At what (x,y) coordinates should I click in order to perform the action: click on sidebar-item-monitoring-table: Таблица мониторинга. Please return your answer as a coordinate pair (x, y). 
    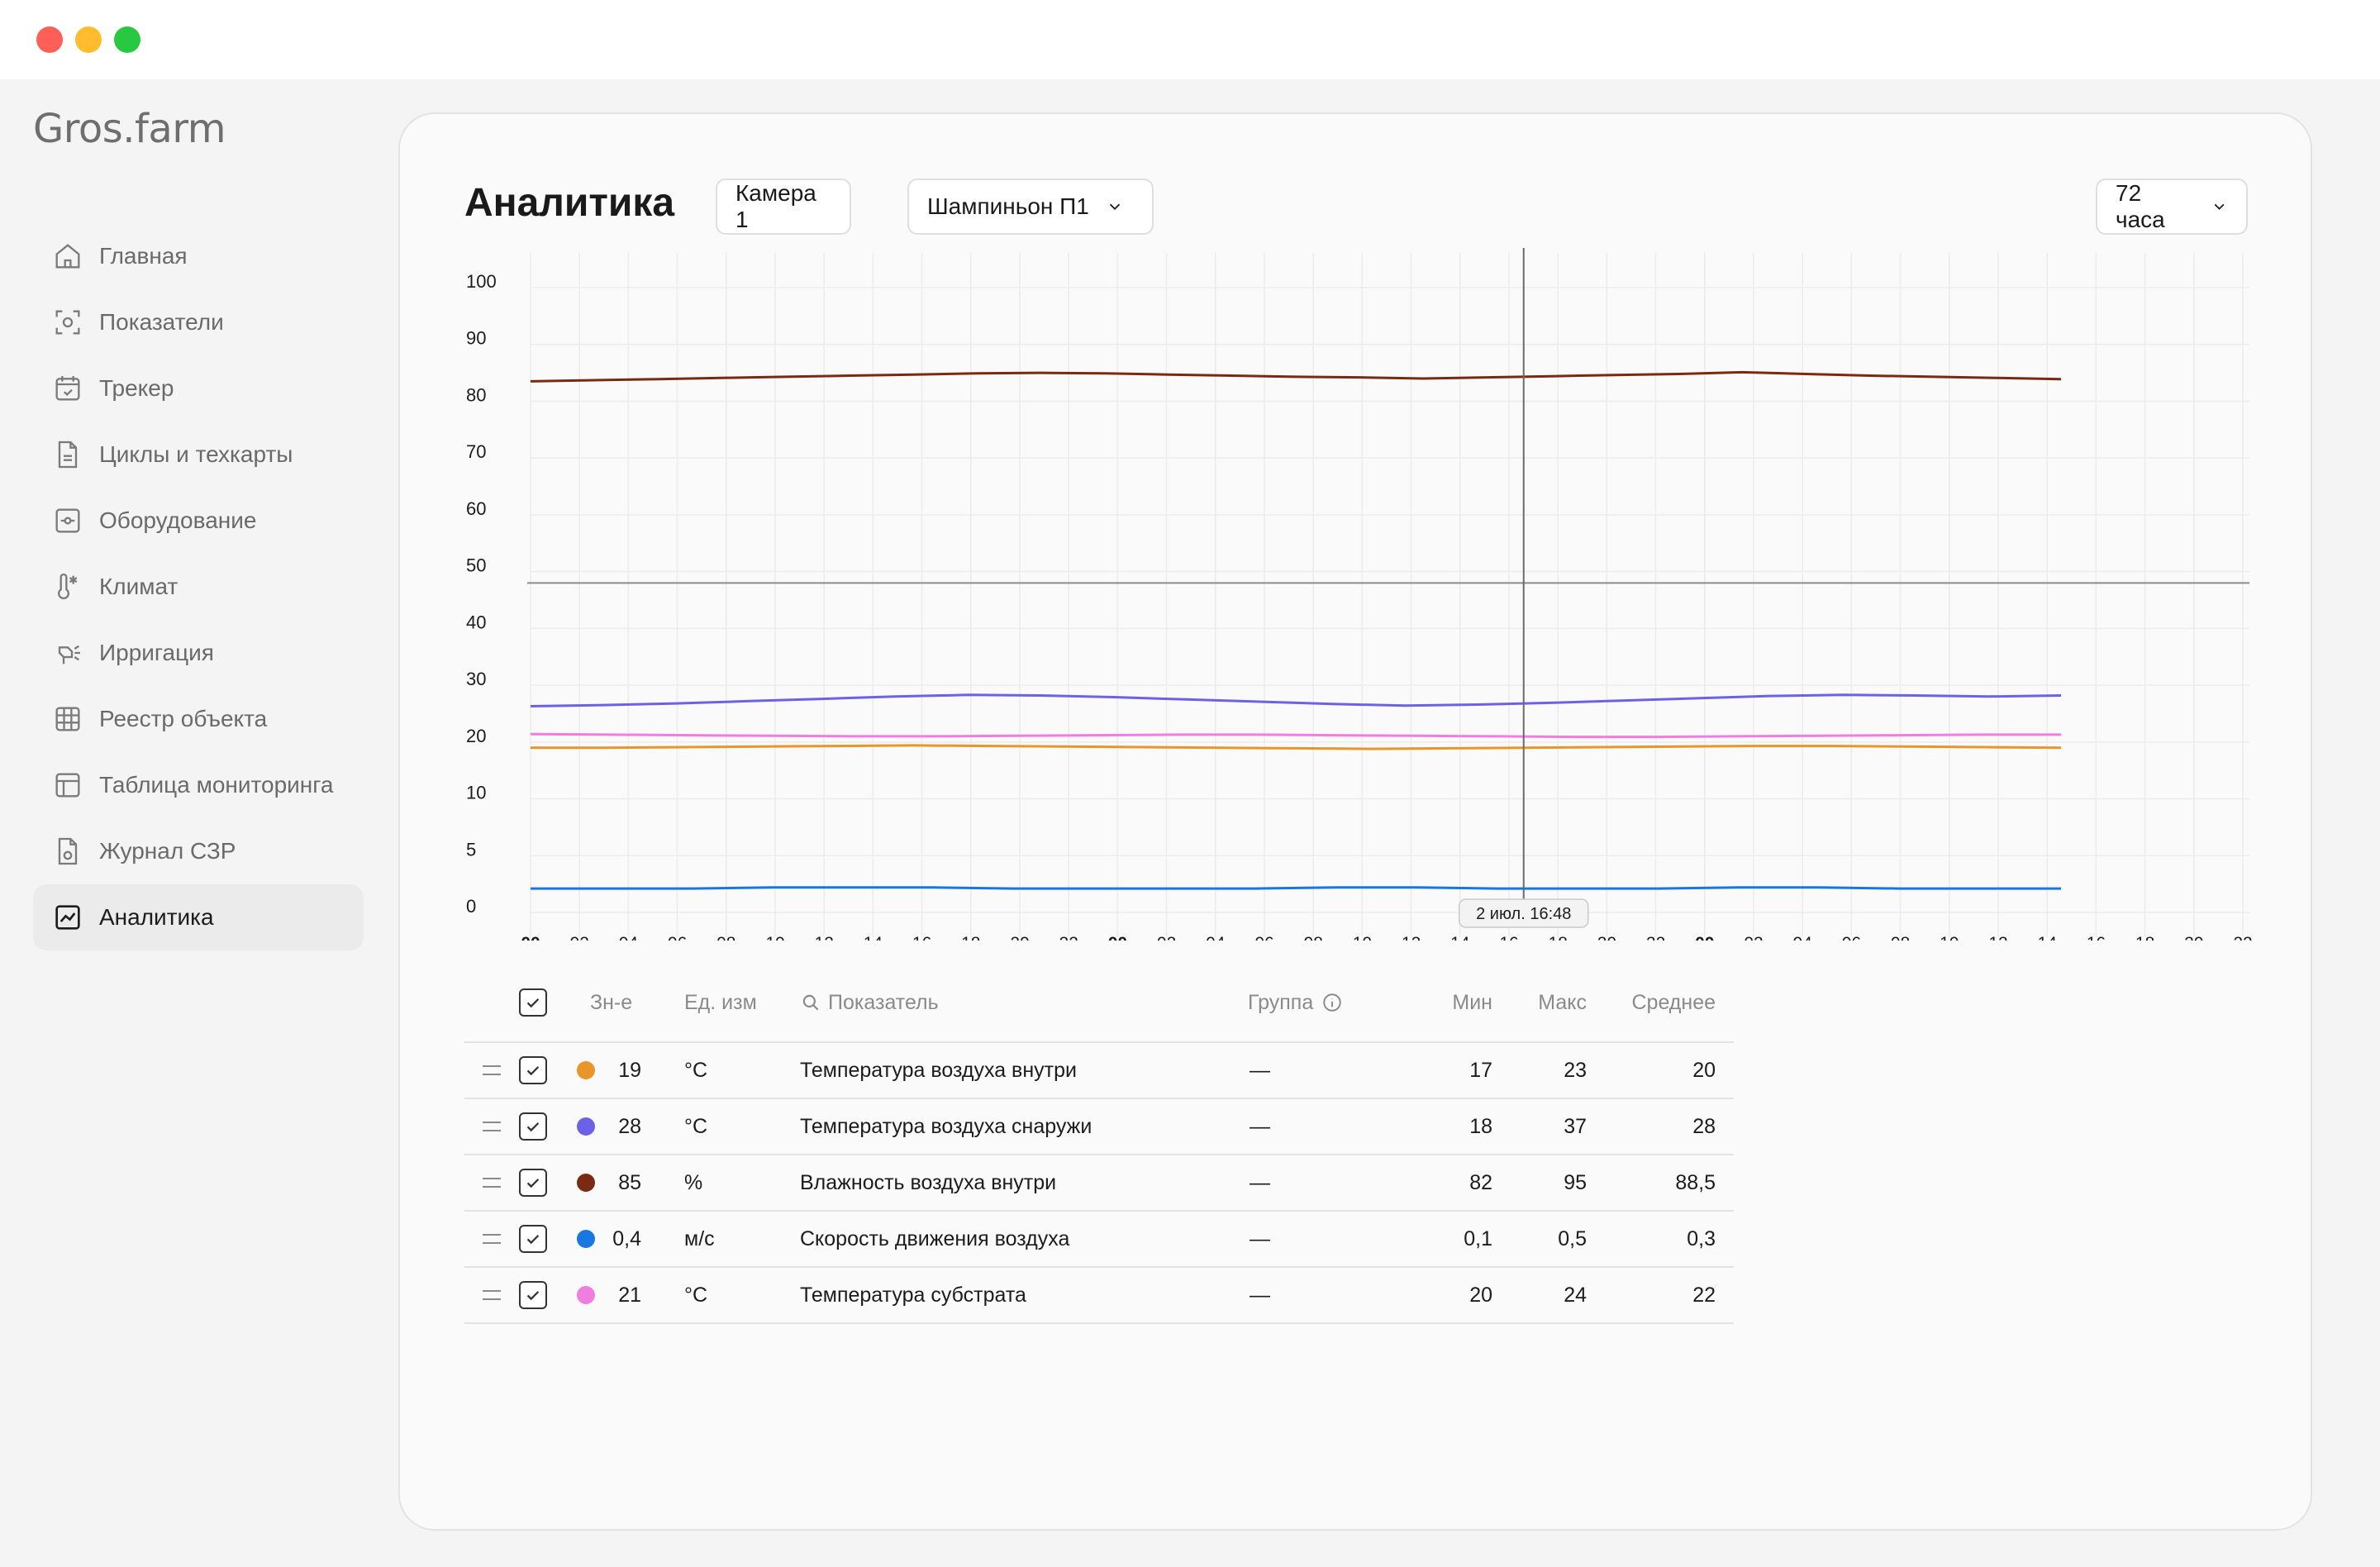
    Looking at the image, I should click on (198, 785).